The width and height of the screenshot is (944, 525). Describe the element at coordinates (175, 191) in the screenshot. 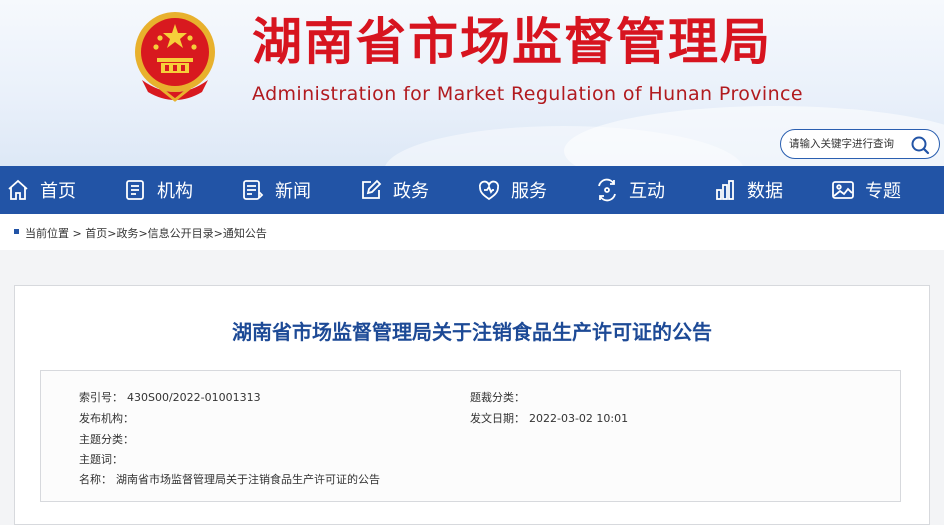

I see `nav-label: 机构` at that location.